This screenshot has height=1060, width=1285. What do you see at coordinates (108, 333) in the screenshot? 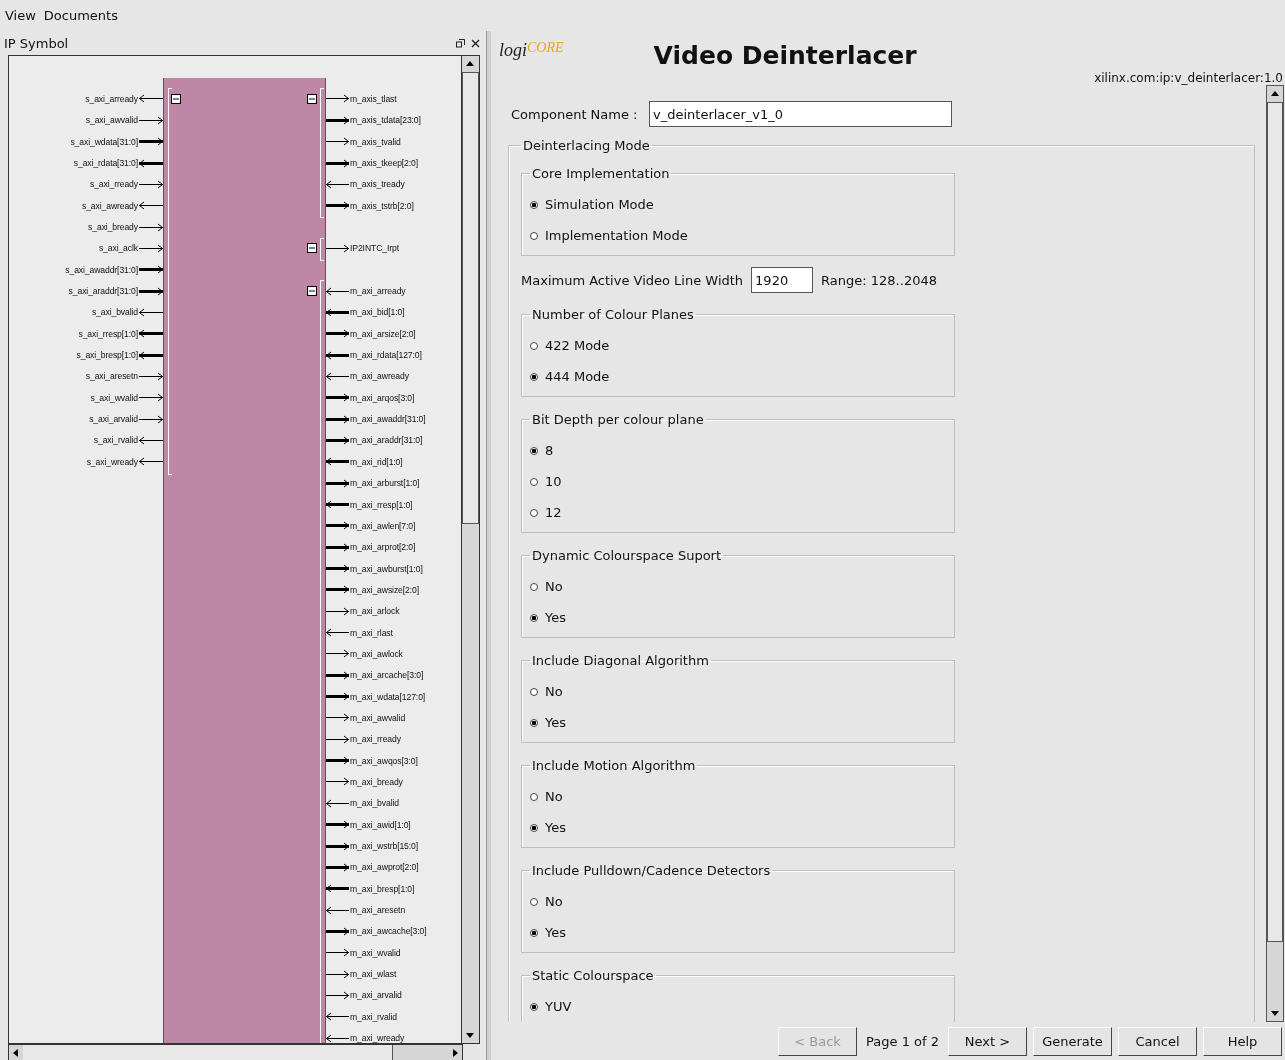
I see `pin-label: s_axi_rresp[1:0]` at bounding box center [108, 333].